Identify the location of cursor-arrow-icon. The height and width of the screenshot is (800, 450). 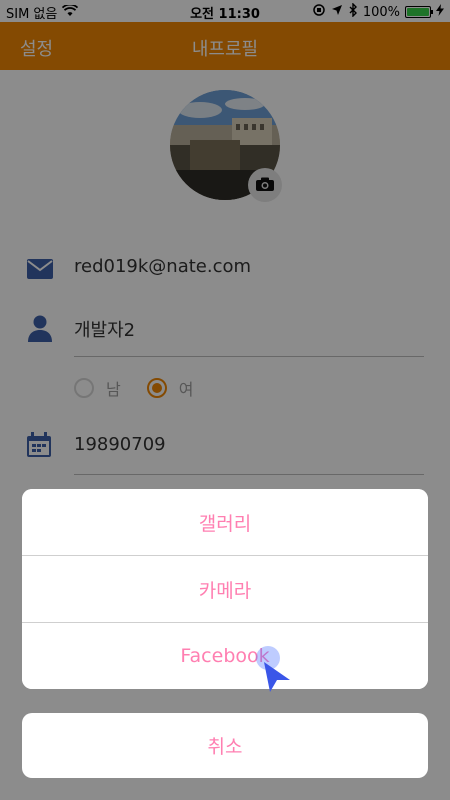
(277, 679).